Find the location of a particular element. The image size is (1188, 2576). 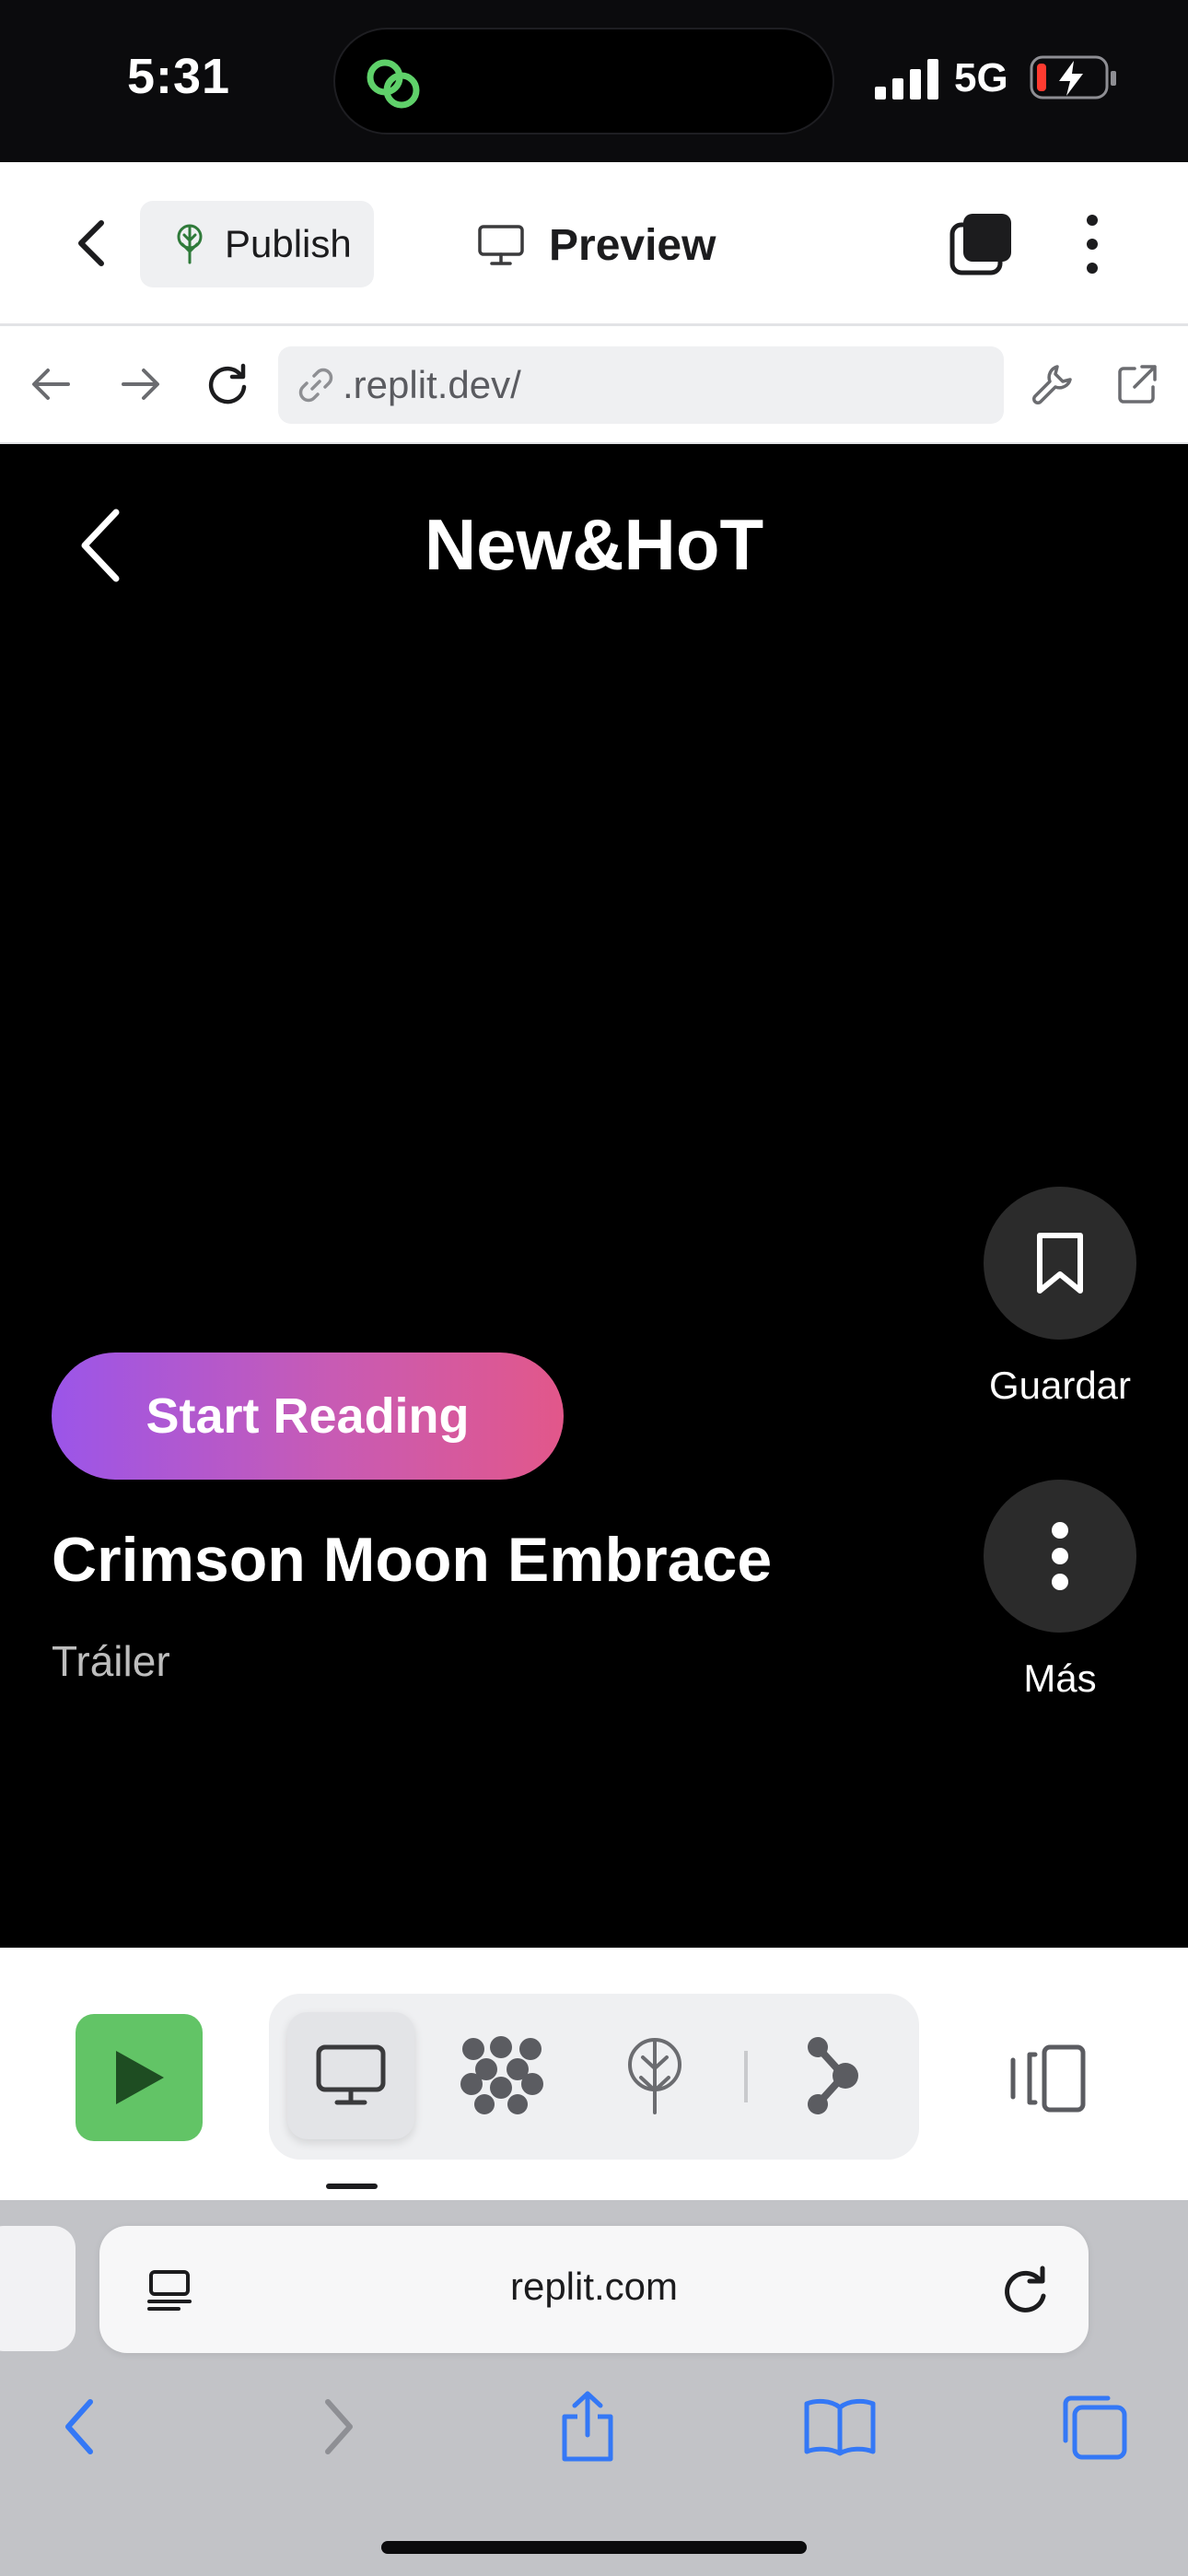

bookmark-icon is located at coordinates (1060, 1264).